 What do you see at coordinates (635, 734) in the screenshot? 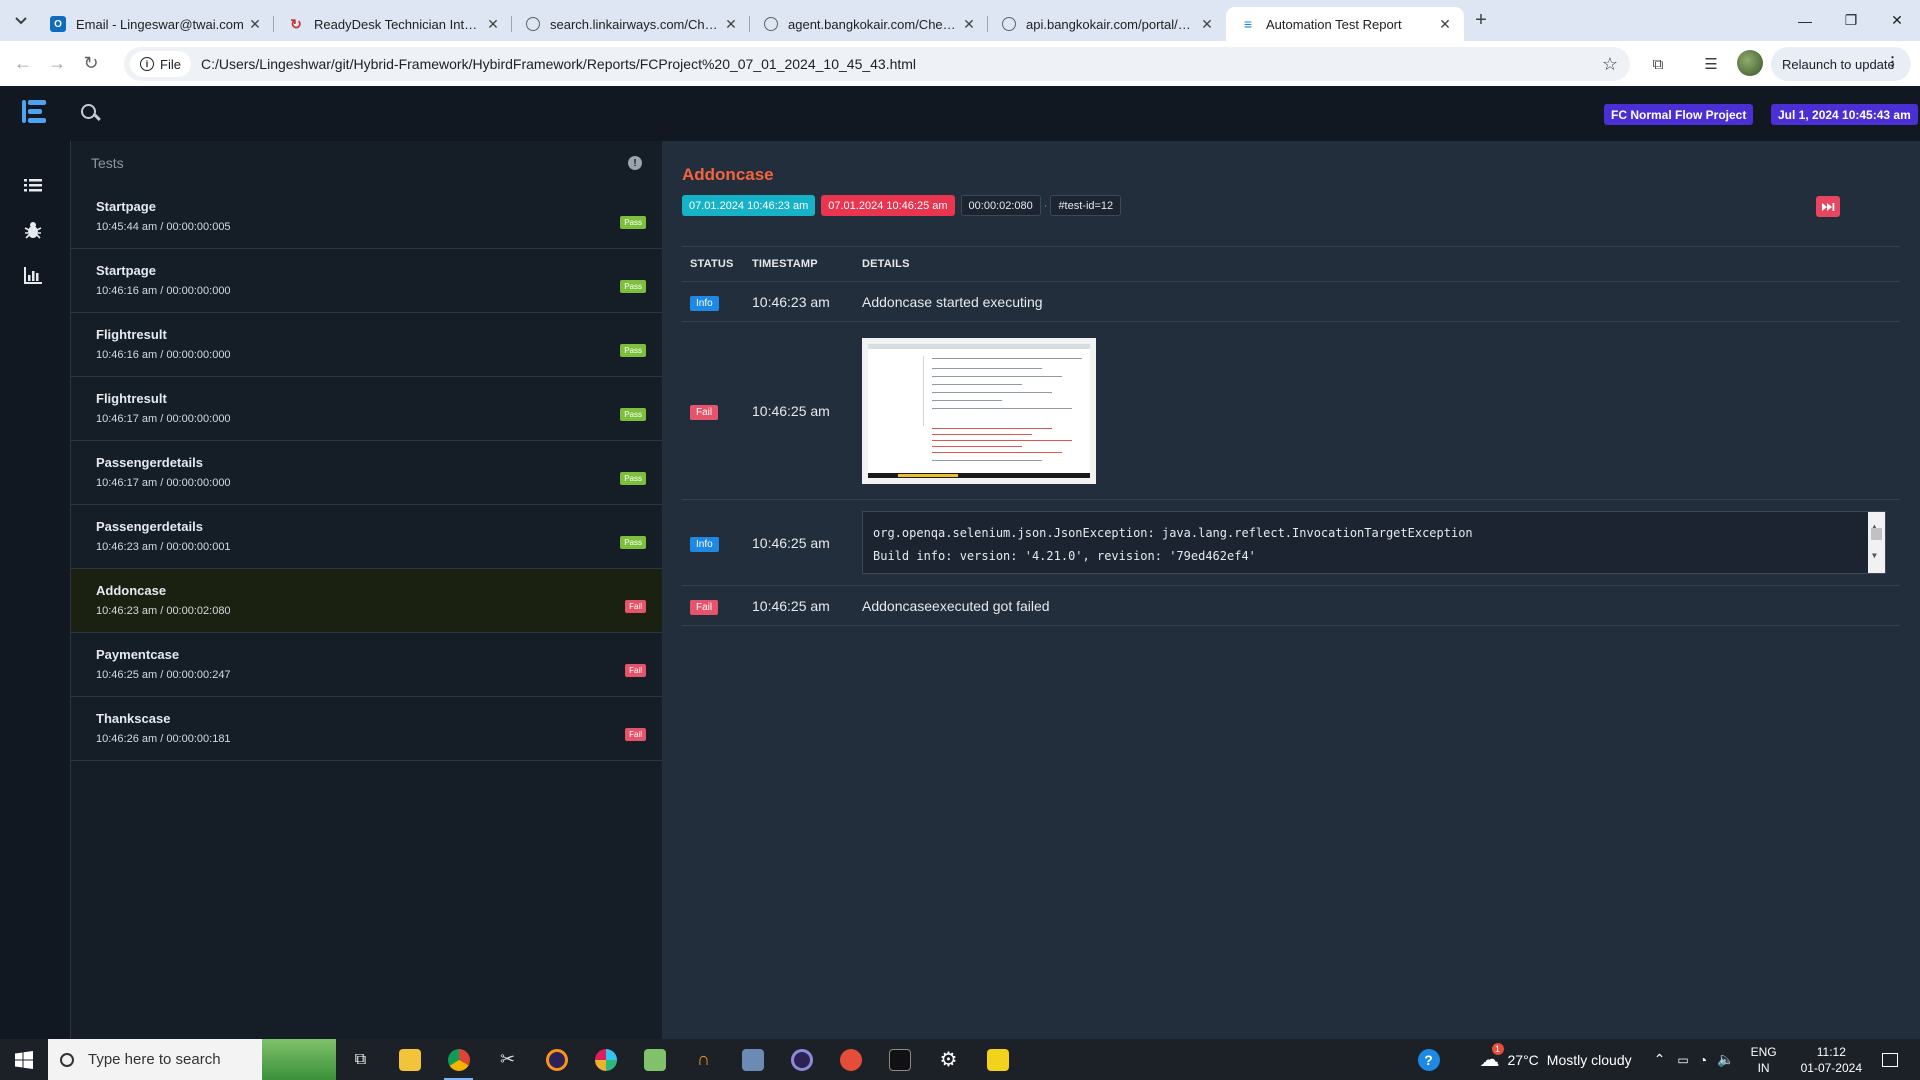
I see `status-badge: Fail` at bounding box center [635, 734].